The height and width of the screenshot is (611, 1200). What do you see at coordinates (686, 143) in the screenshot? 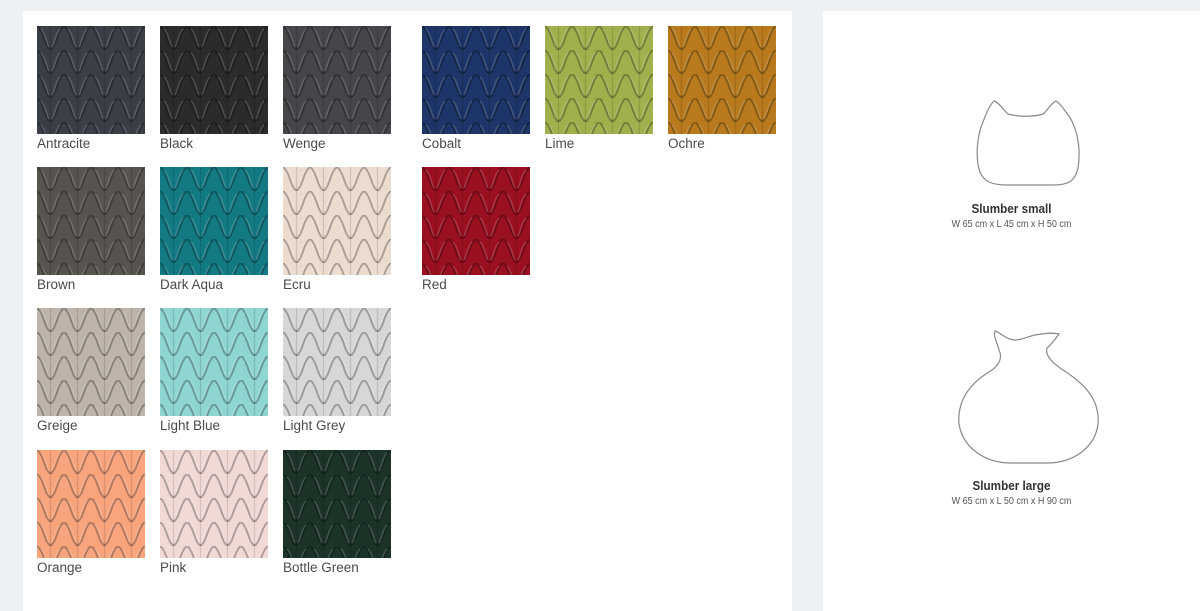
I see `swatch-label: Ochre` at bounding box center [686, 143].